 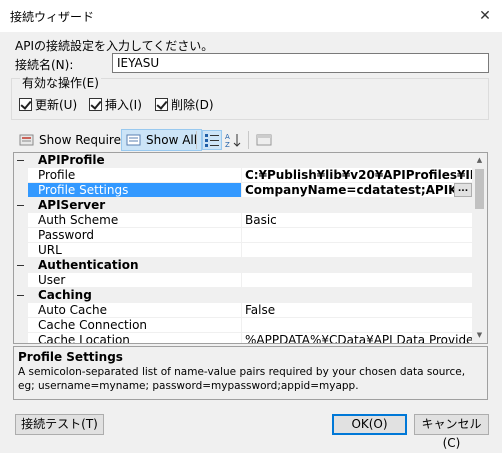 What do you see at coordinates (135, 338) in the screenshot?
I see `property-name: Cache Location` at bounding box center [135, 338].